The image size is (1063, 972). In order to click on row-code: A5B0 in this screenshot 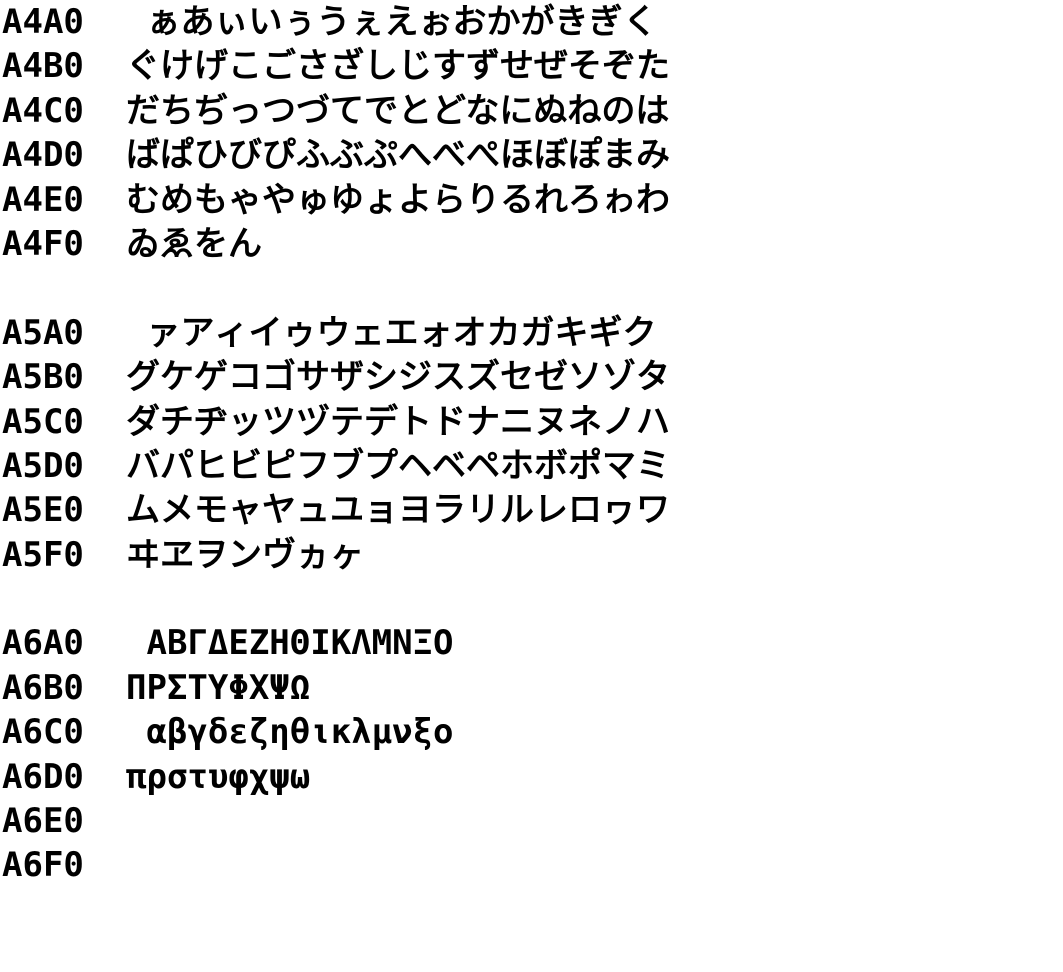, I will do `click(43, 377)`.